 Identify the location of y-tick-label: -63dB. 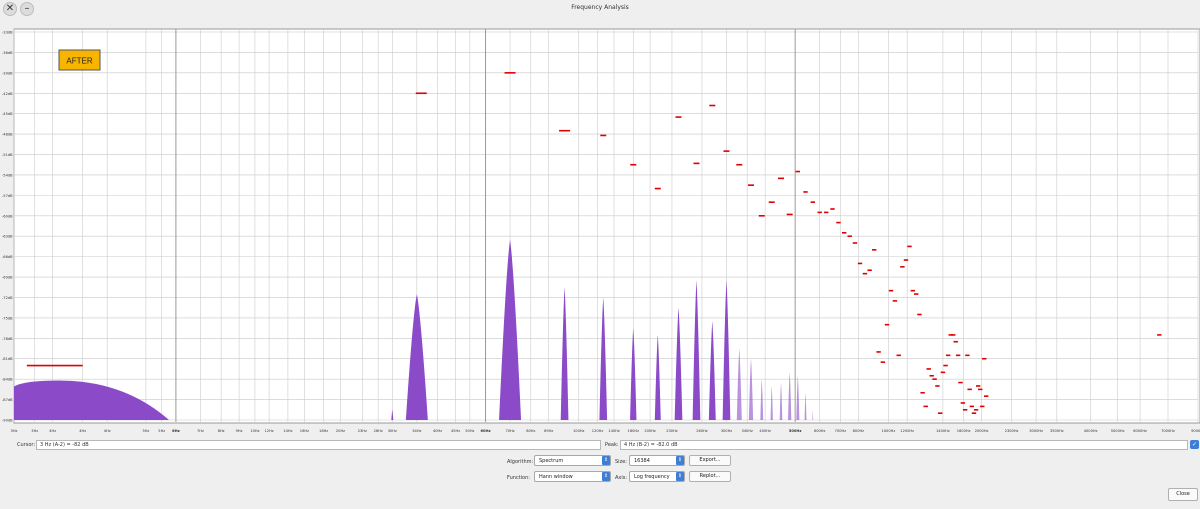
(7, 237).